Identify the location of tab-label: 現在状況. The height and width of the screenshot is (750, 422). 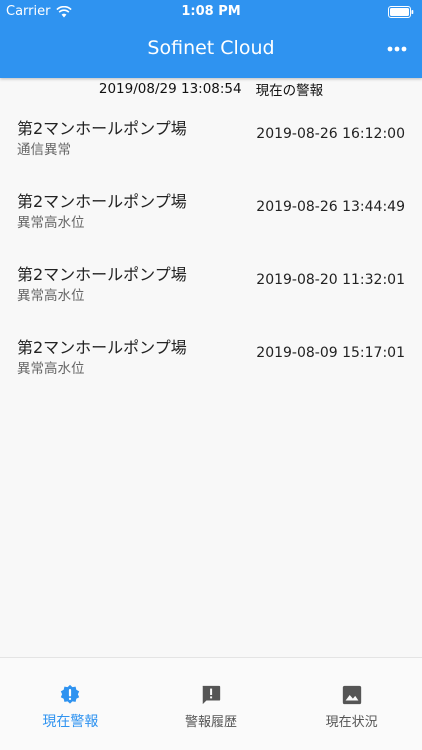
(351, 722).